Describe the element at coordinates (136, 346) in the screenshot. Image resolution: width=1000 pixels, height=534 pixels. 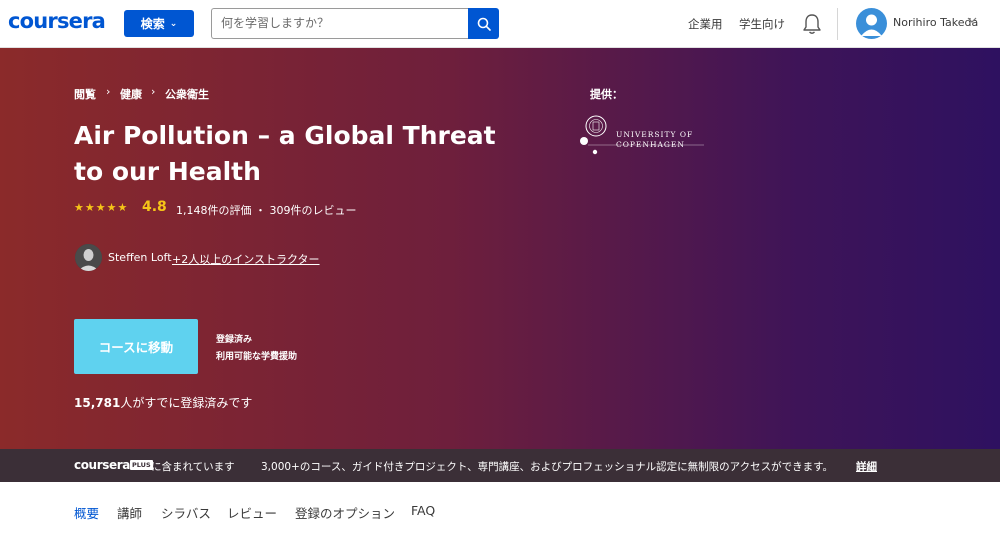
I see `go-to-course-button: コースに移動` at that location.